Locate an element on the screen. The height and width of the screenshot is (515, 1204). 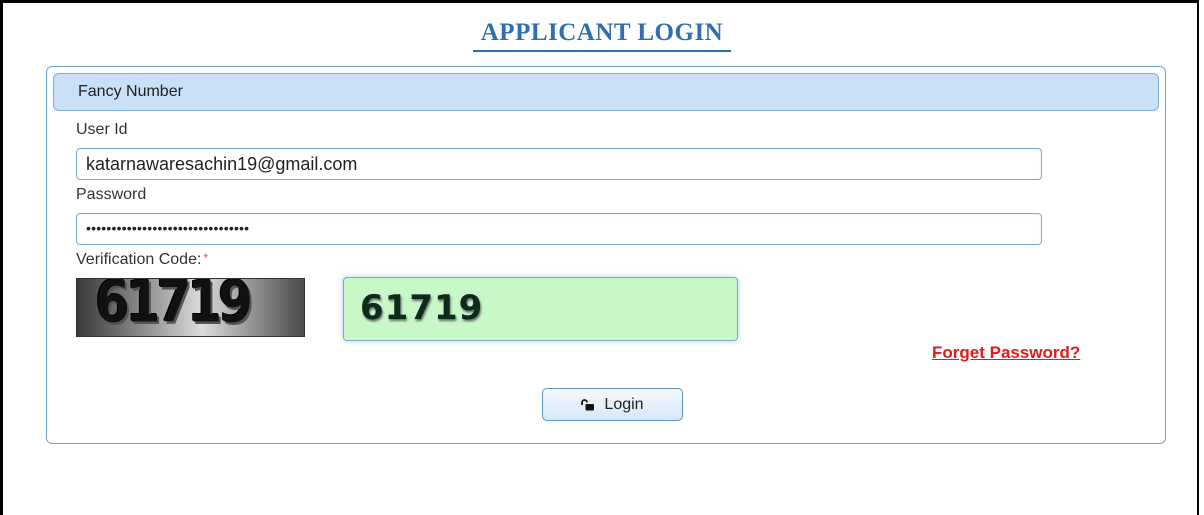
login-button-label: Login is located at coordinates (624, 404).